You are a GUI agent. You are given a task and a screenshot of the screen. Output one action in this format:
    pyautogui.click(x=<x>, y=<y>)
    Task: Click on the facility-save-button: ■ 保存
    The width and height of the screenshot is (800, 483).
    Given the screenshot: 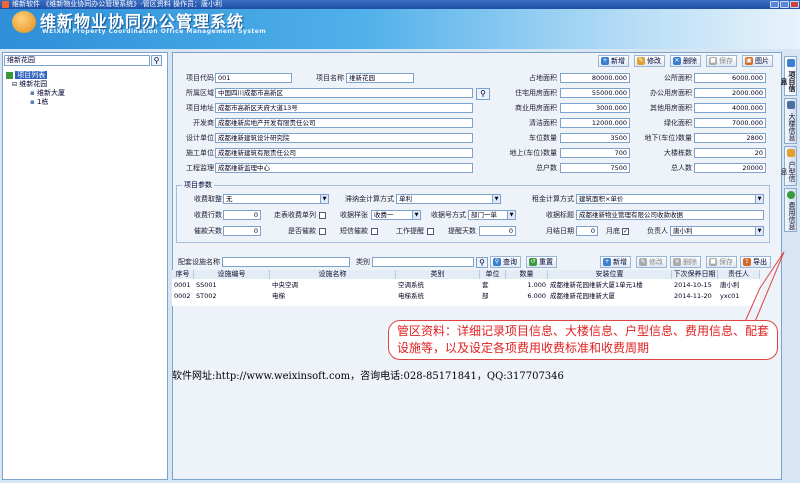 What is the action you would take?
    pyautogui.click(x=721, y=262)
    